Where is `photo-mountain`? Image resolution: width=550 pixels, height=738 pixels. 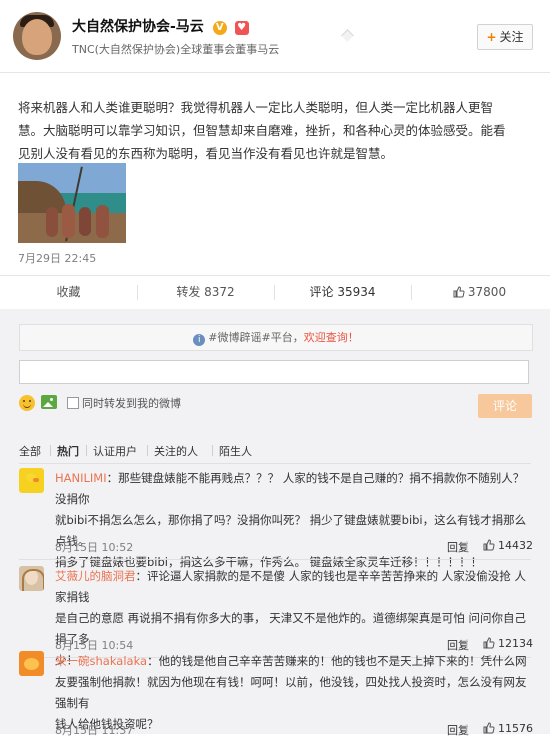
photo-mountain is located at coordinates (48, 404).